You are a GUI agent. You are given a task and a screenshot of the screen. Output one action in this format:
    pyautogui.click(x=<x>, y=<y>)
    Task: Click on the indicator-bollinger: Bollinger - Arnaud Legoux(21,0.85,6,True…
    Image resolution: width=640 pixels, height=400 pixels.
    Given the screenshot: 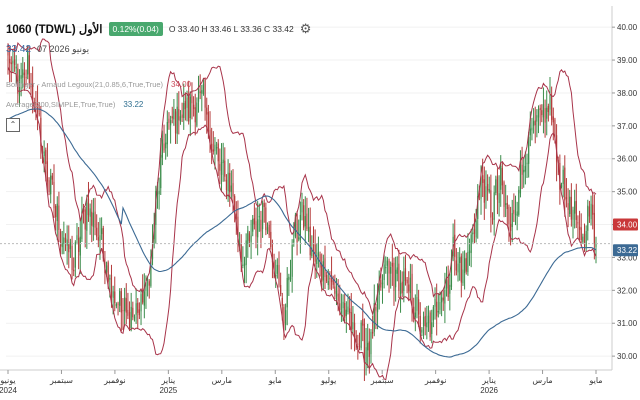 What is the action you would take?
    pyautogui.click(x=98, y=84)
    